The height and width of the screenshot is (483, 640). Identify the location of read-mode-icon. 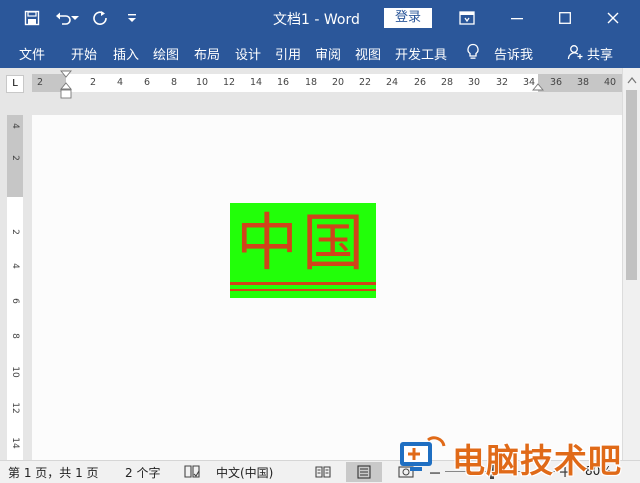
(323, 472).